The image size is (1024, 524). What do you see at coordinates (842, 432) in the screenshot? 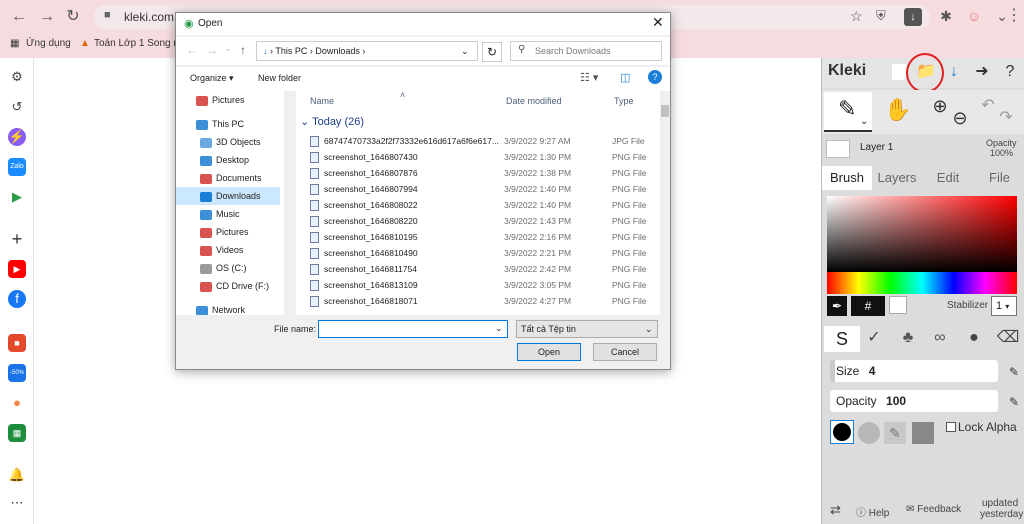
I see `round-tip-button` at bounding box center [842, 432].